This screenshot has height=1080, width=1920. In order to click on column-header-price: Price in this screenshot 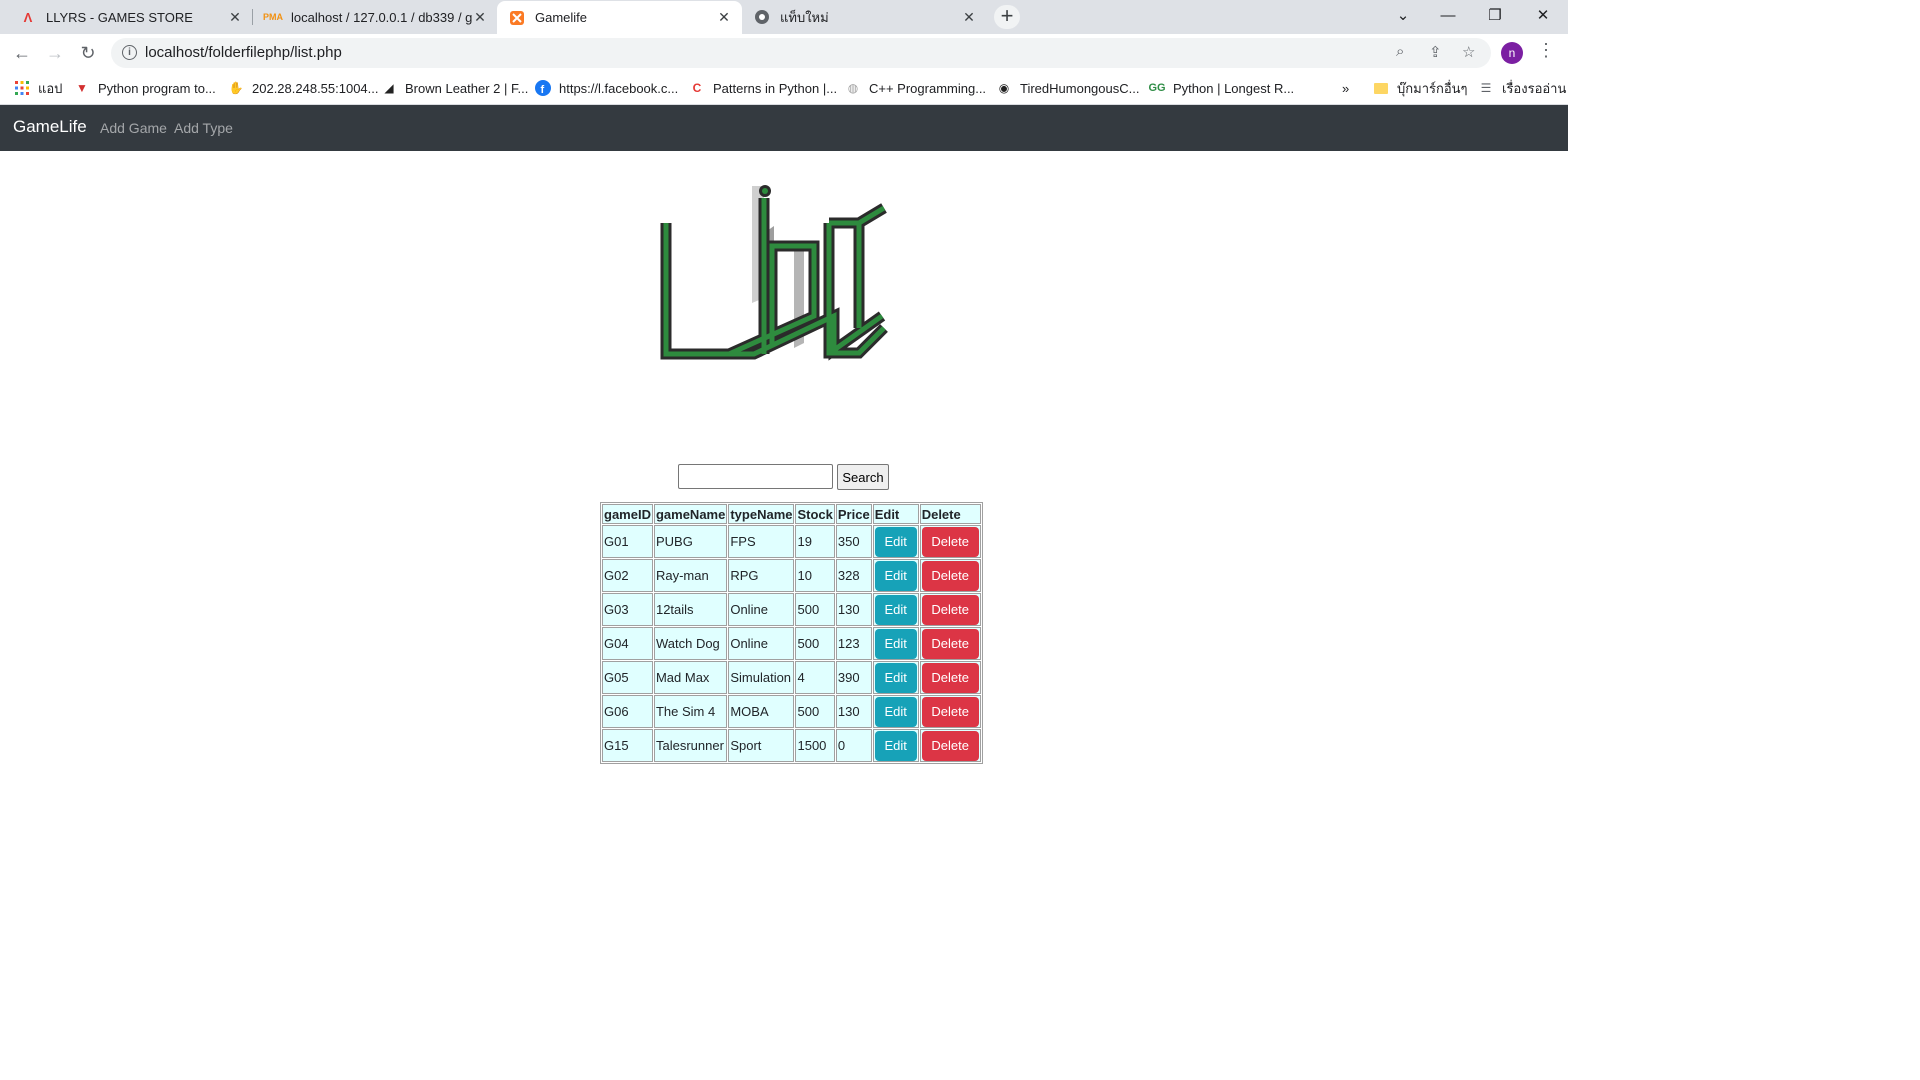, I will do `click(853, 514)`.